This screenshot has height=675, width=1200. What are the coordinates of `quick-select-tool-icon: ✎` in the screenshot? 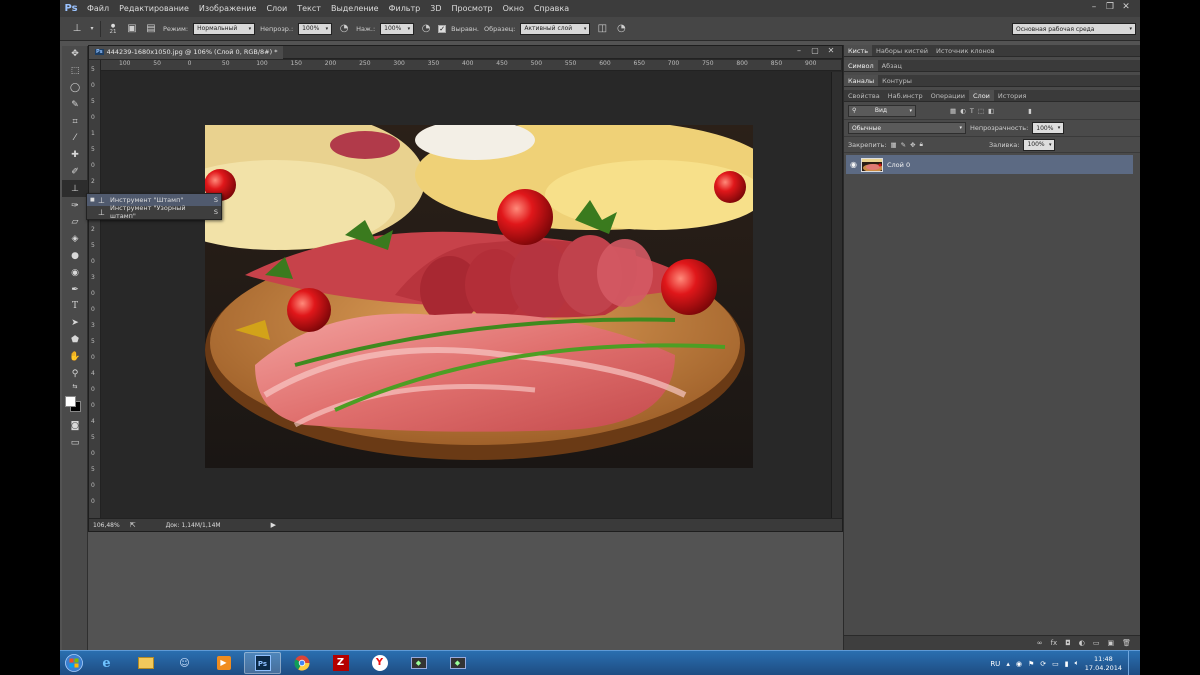 It's located at (75, 104).